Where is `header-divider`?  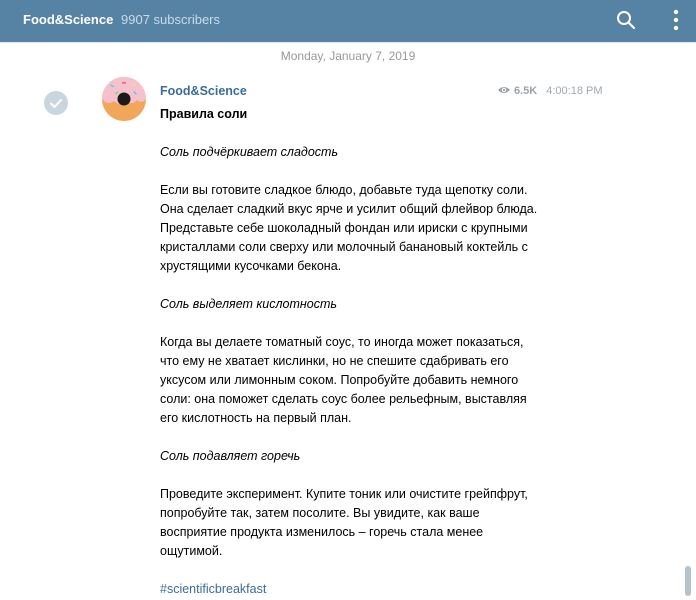 header-divider is located at coordinates (348, 42).